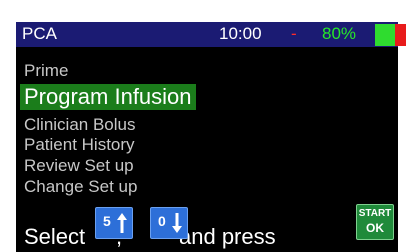  Describe the element at coordinates (107, 221) in the screenshot. I see `key-5-label: 5` at that location.